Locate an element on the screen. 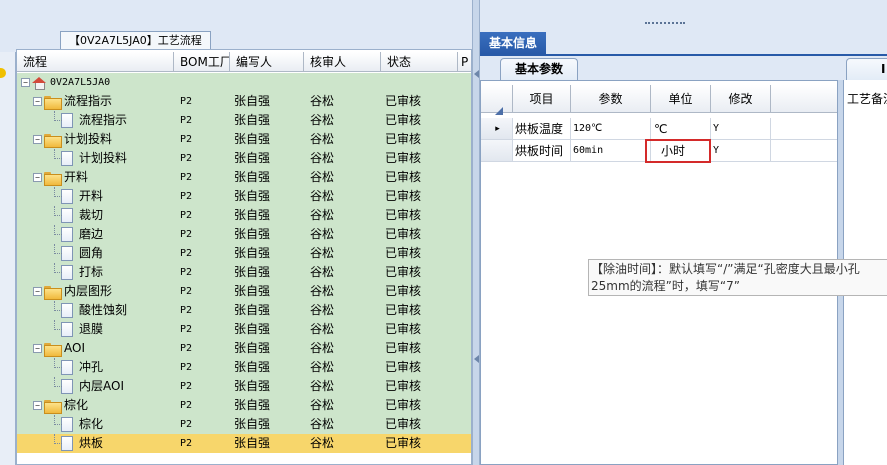  table-row: 开料 P2 张自强 谷松 已审核 is located at coordinates (244, 196).